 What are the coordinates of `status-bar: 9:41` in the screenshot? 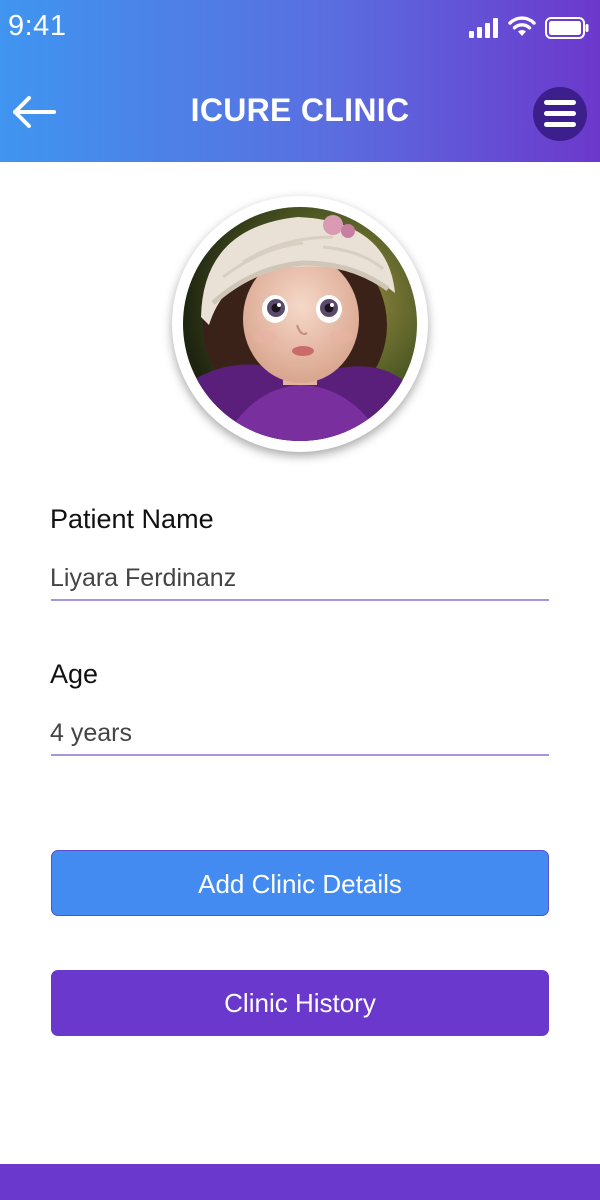 It's located at (300, 28).